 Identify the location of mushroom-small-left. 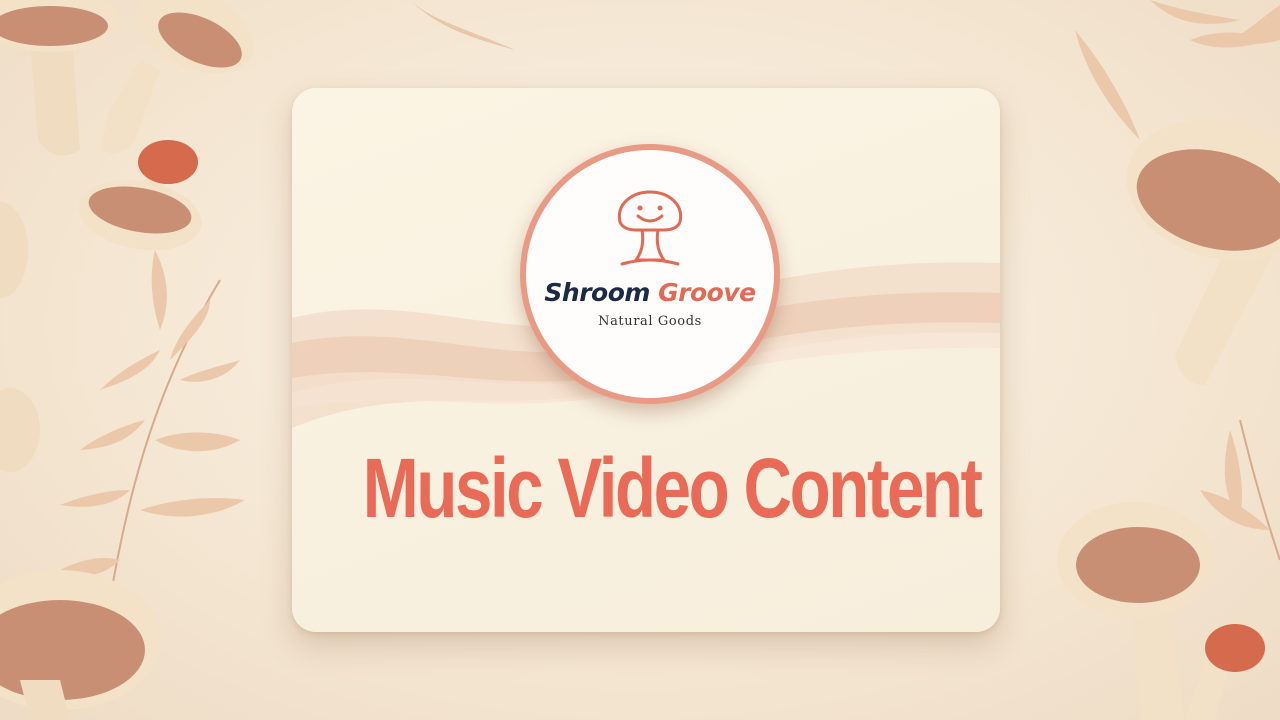
(140, 195).